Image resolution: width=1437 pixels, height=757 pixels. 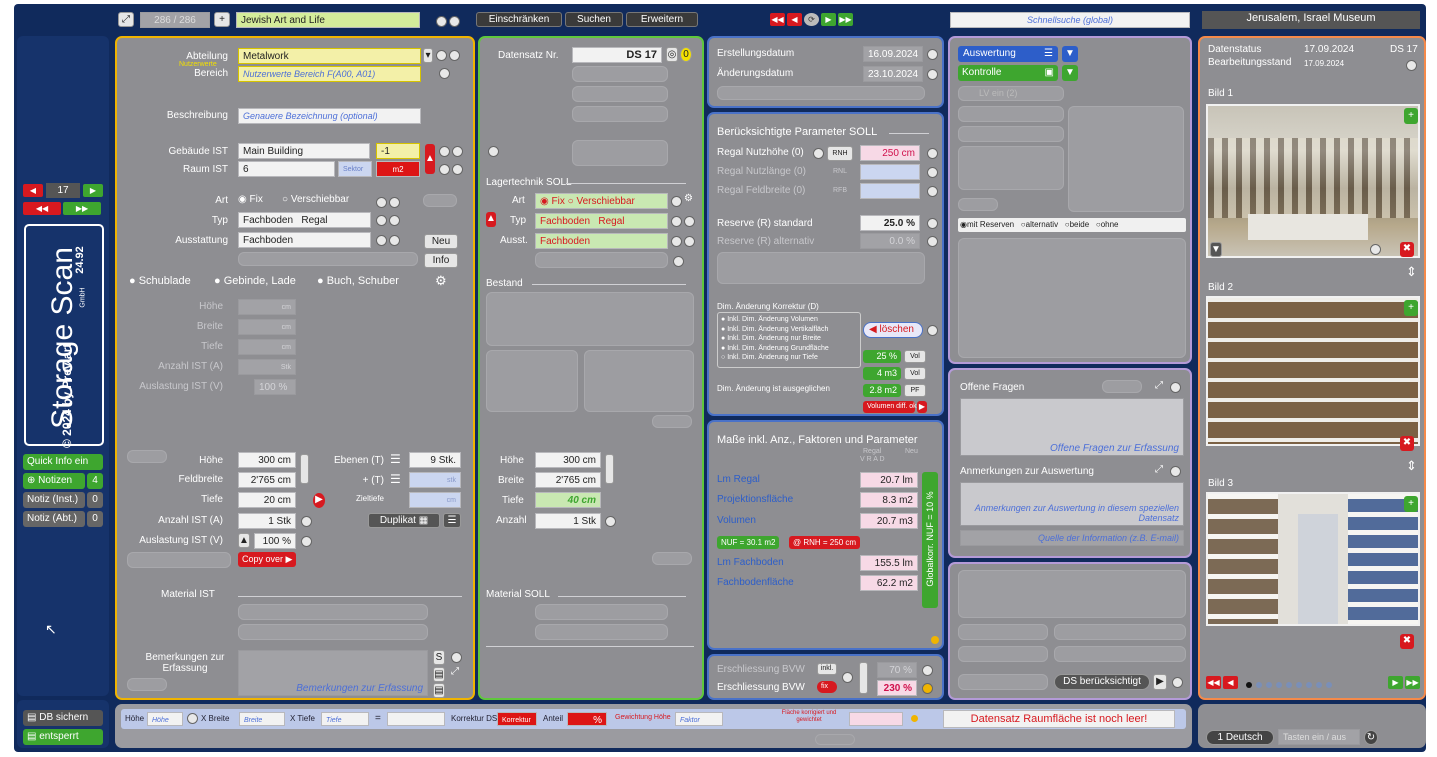 I want to click on ersch1-field: 70 %, so click(x=897, y=670).